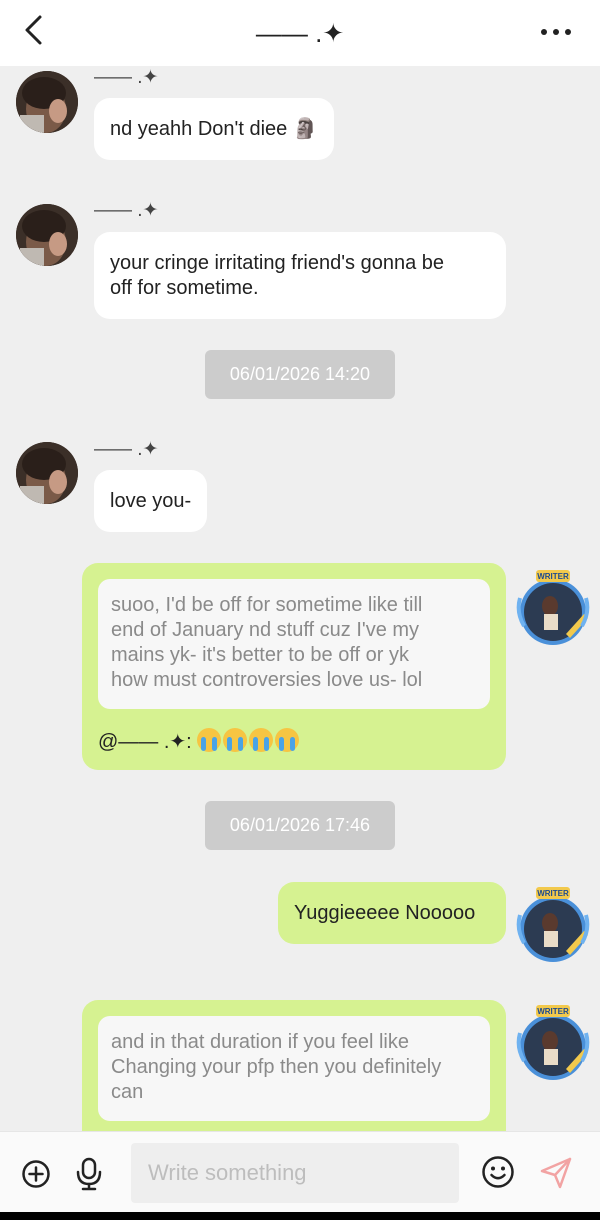 This screenshot has width=600, height=1220. I want to click on quote-line: suoo, I'd be off for sometime like till, so click(267, 605).